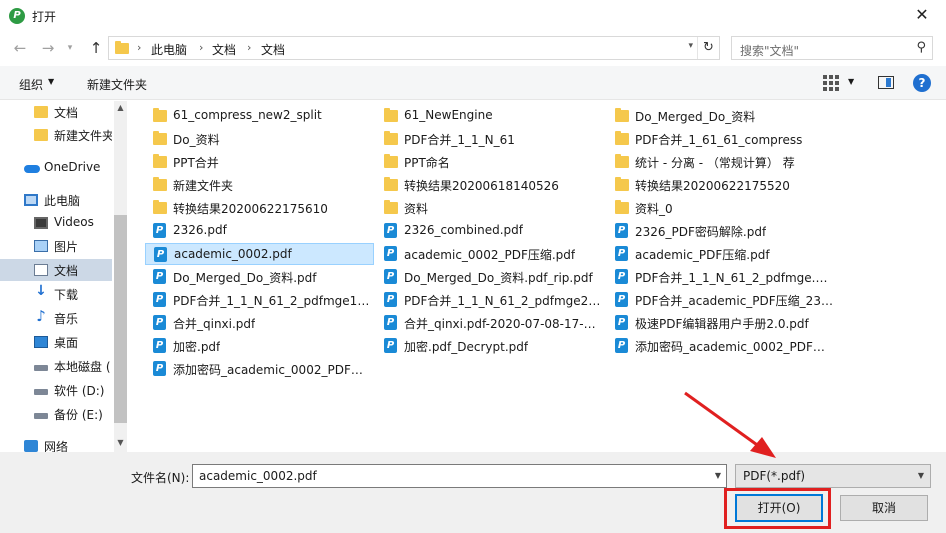 This screenshot has width=946, height=533. What do you see at coordinates (259, 162) in the screenshot?
I see `folder-item: PPT合并` at bounding box center [259, 162].